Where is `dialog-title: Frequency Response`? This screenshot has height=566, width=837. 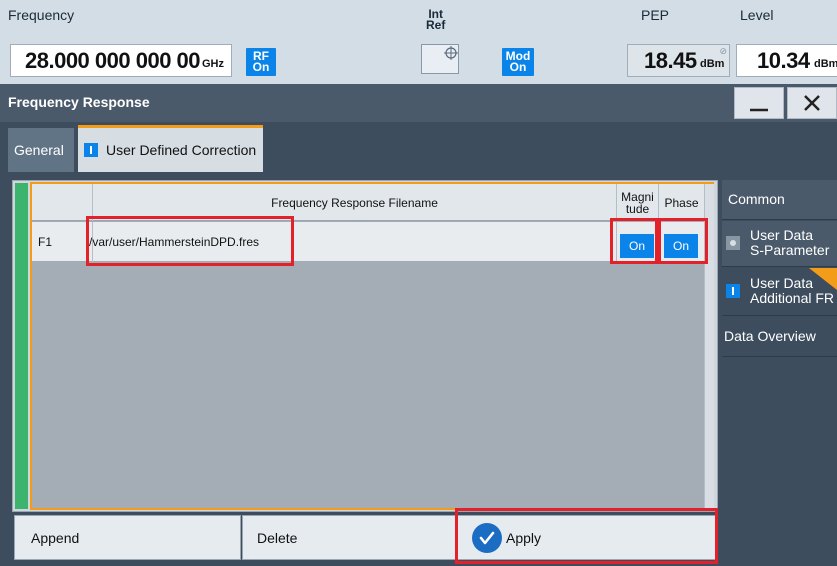 dialog-title: Frequency Response is located at coordinates (79, 102).